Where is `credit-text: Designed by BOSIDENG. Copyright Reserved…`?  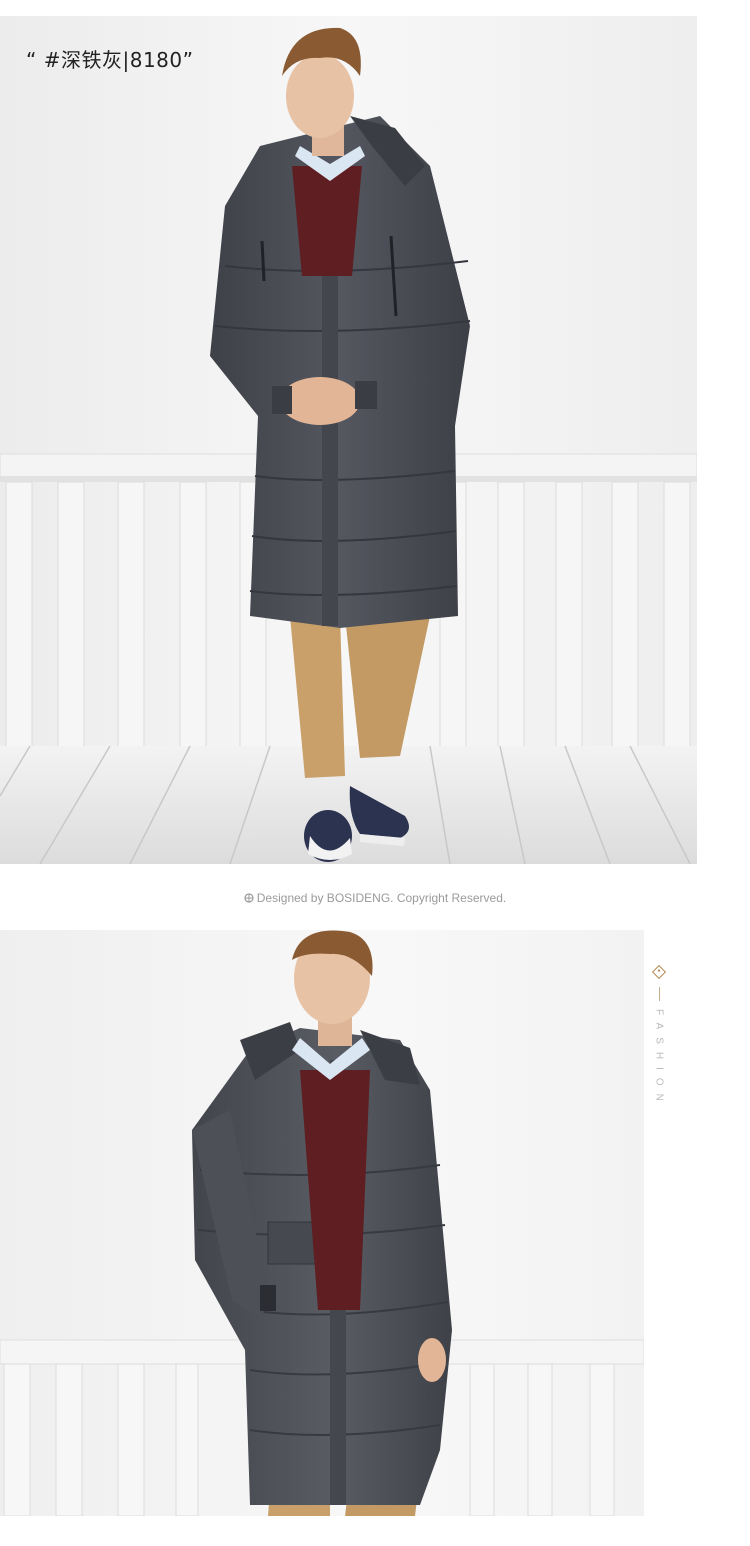 credit-text: Designed by BOSIDENG. Copyright Reserved… is located at coordinates (381, 898).